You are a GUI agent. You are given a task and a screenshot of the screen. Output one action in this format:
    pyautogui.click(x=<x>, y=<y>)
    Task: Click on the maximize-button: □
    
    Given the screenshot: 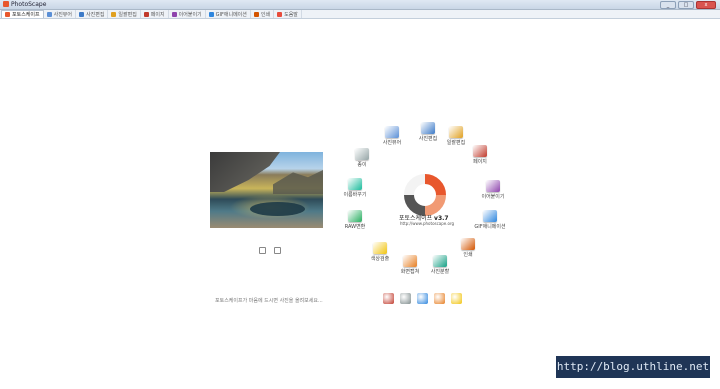 What is the action you would take?
    pyautogui.click(x=686, y=5)
    